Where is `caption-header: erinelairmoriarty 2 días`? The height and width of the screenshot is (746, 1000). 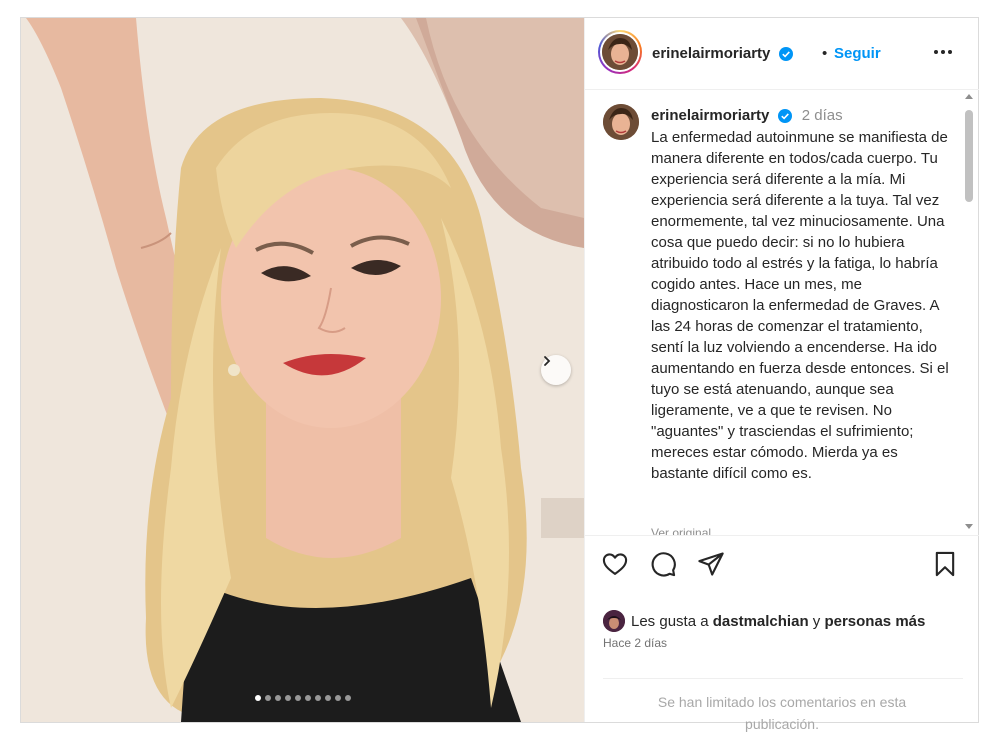
caption-header: erinelairmoriarty 2 días is located at coordinates (747, 115).